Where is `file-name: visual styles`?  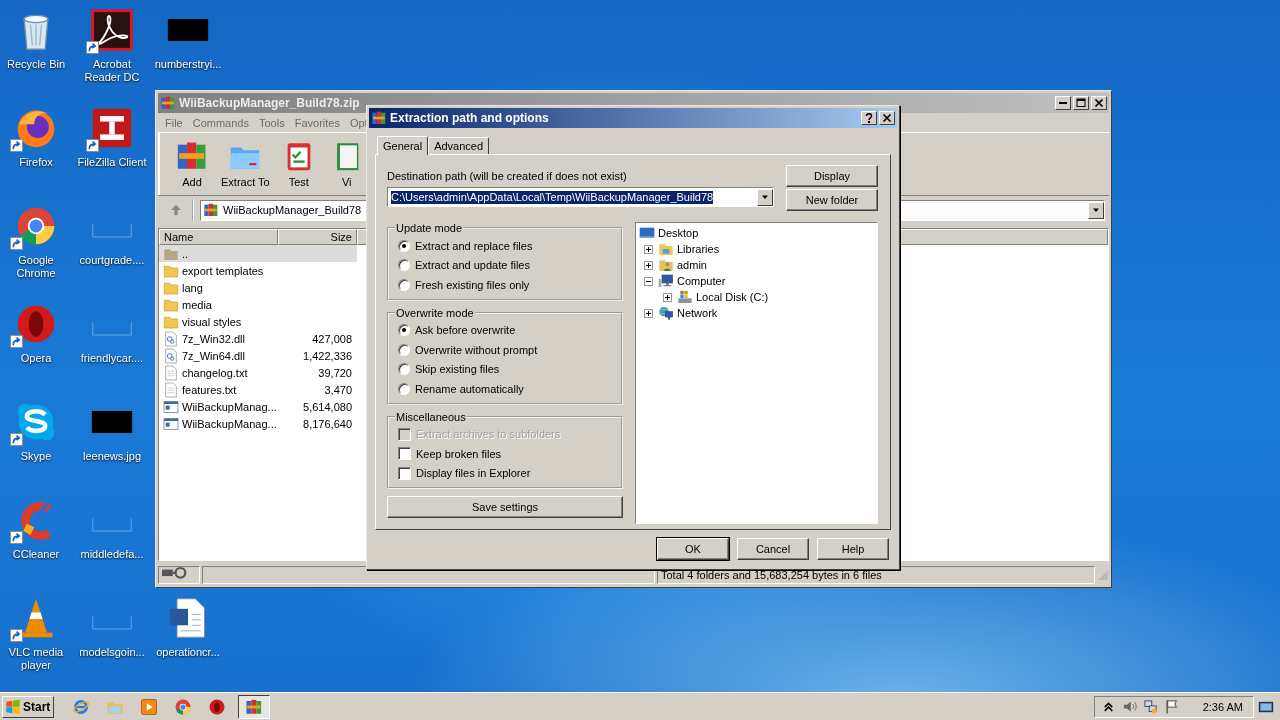 file-name: visual styles is located at coordinates (212, 321).